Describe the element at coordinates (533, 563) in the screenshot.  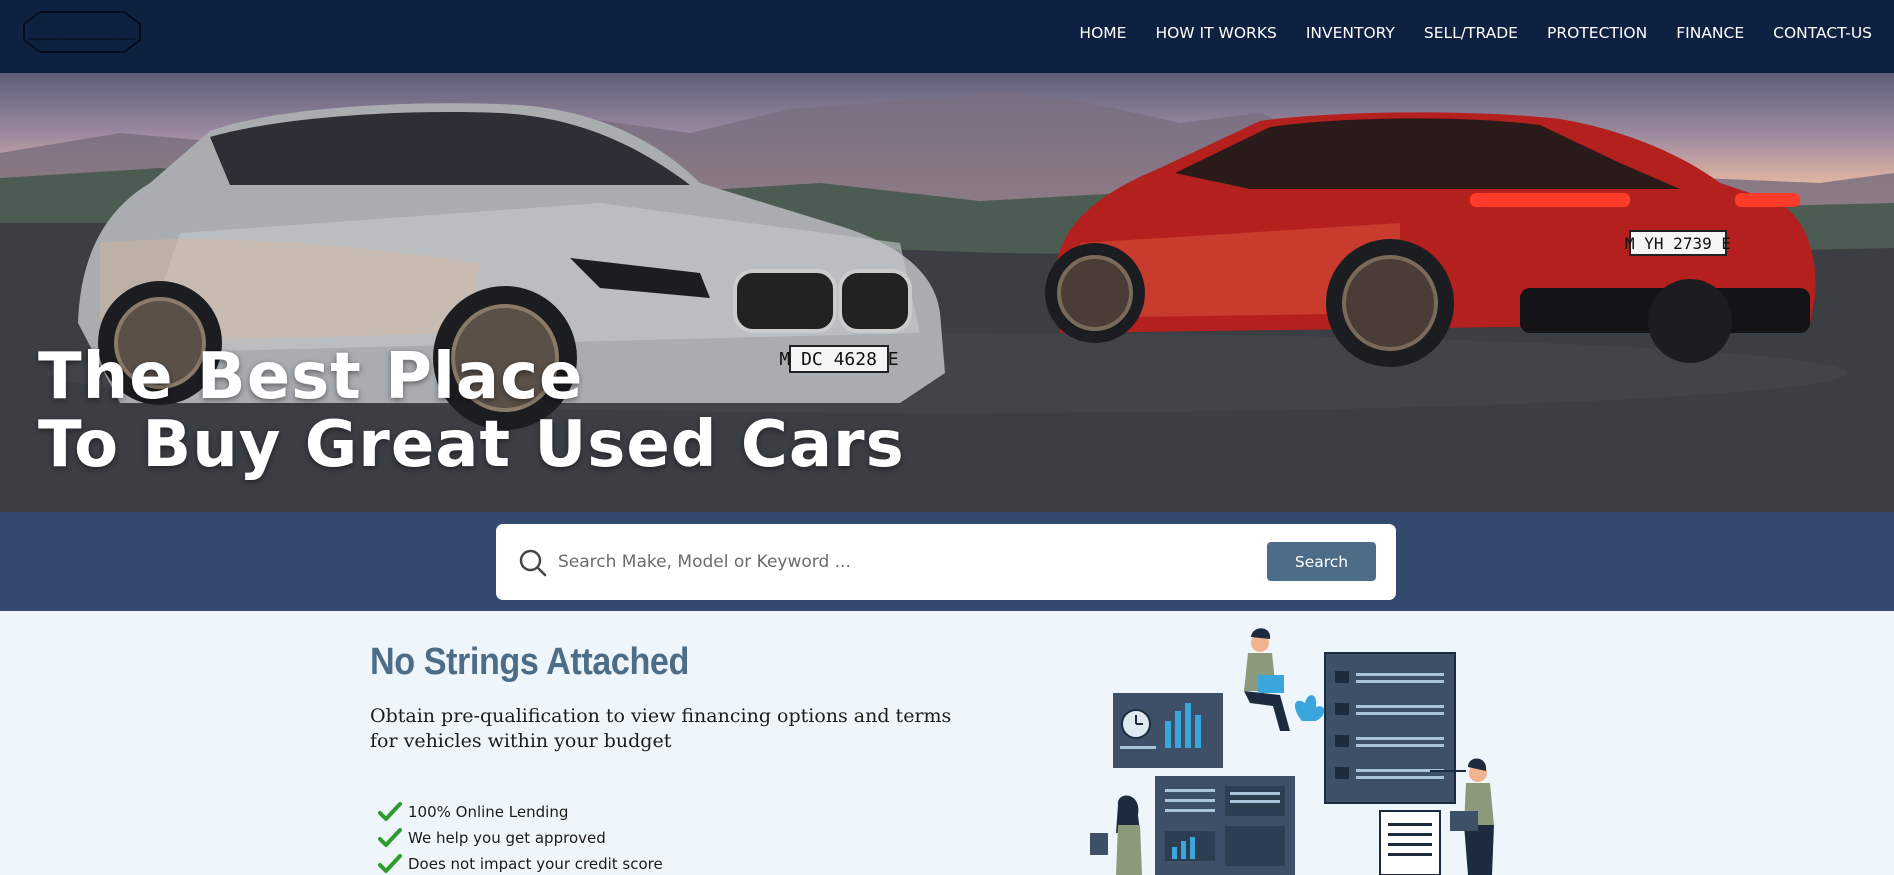
I see `search-icon` at that location.